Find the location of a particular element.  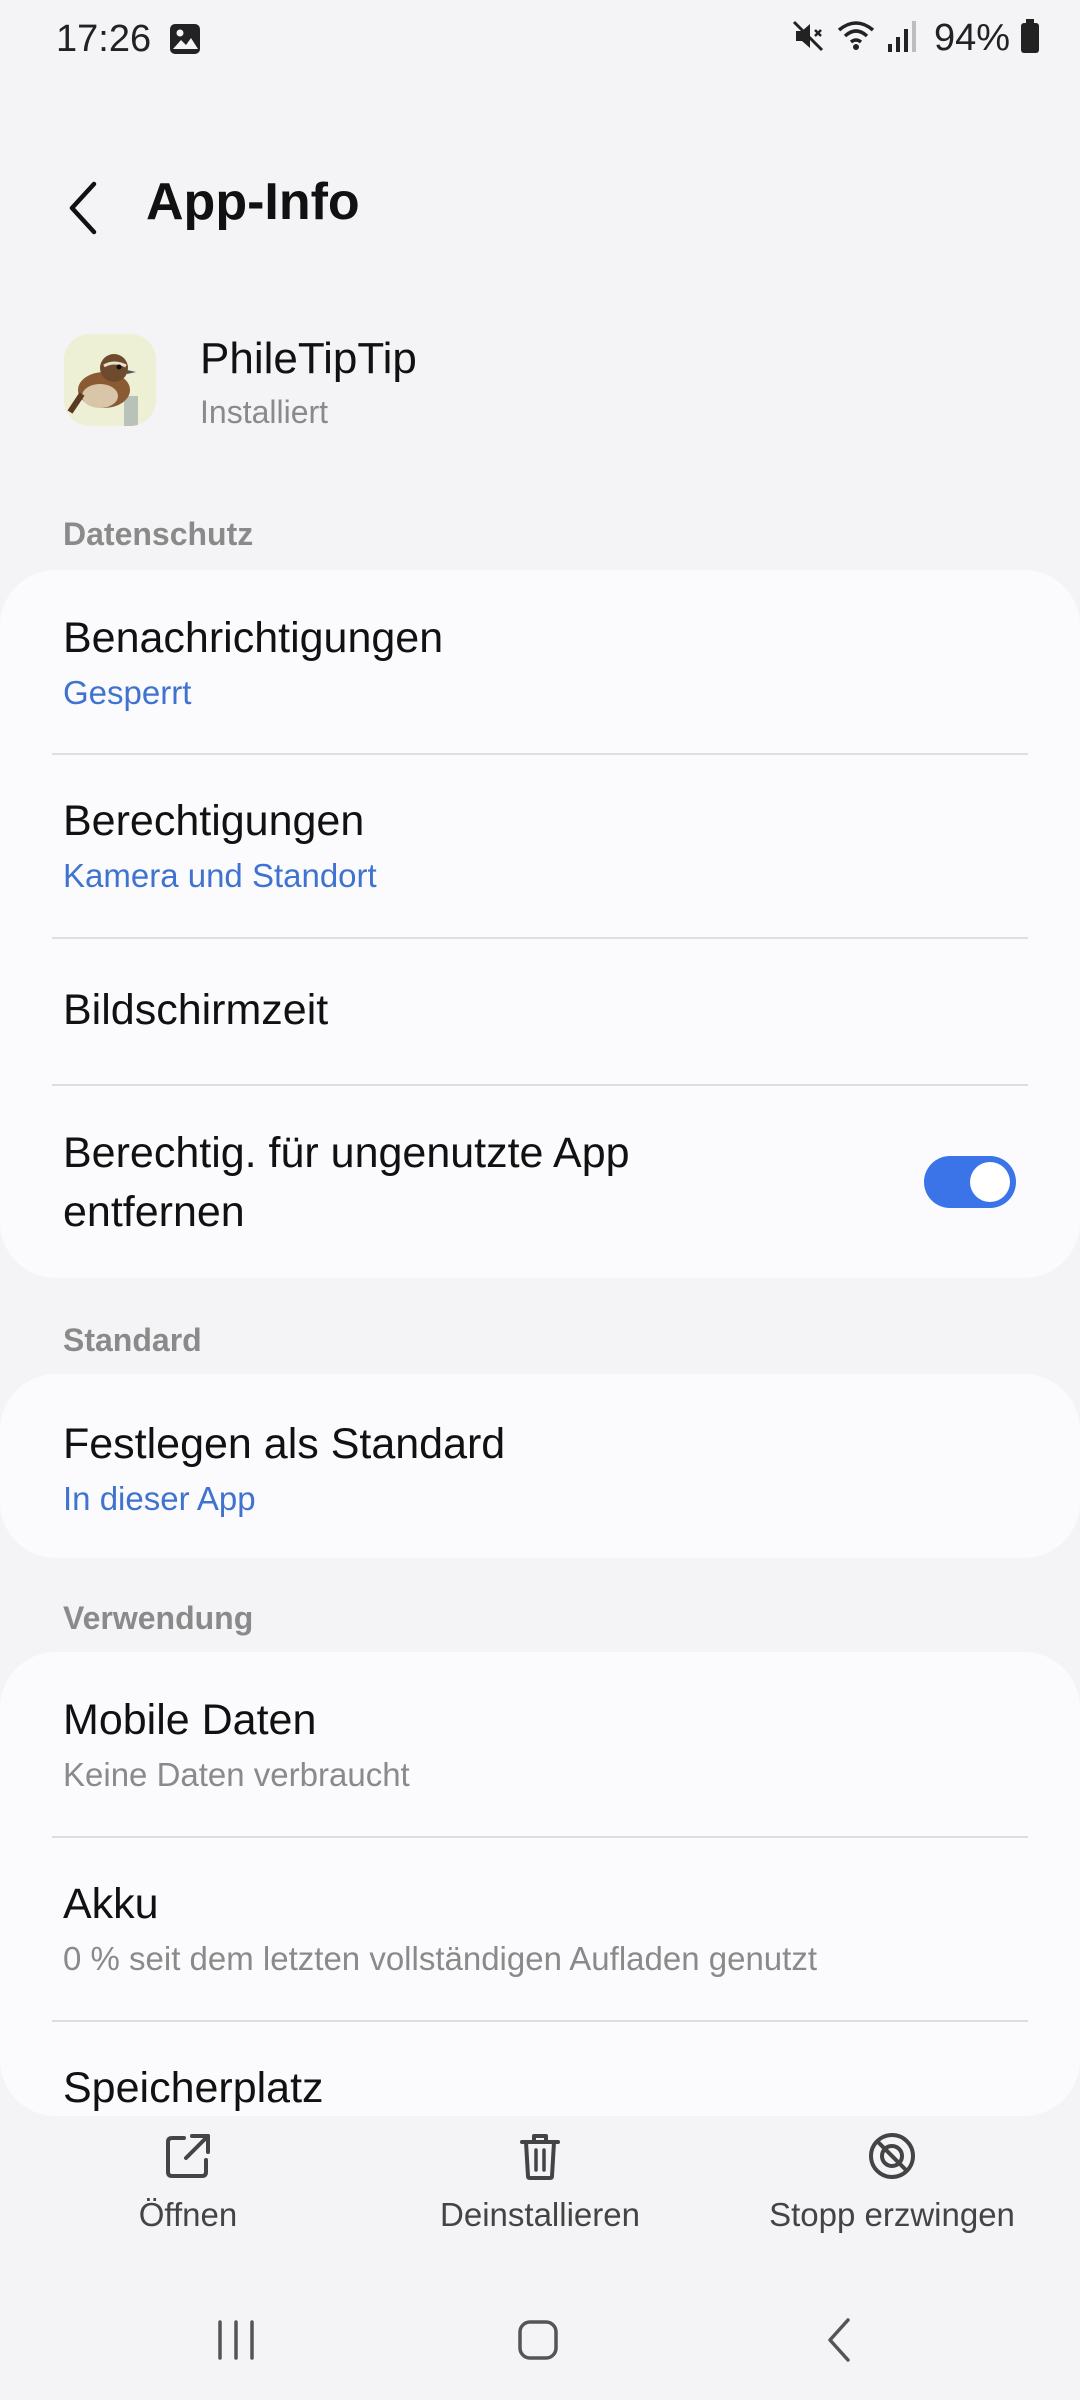

open-external-icon is located at coordinates (188, 2156).